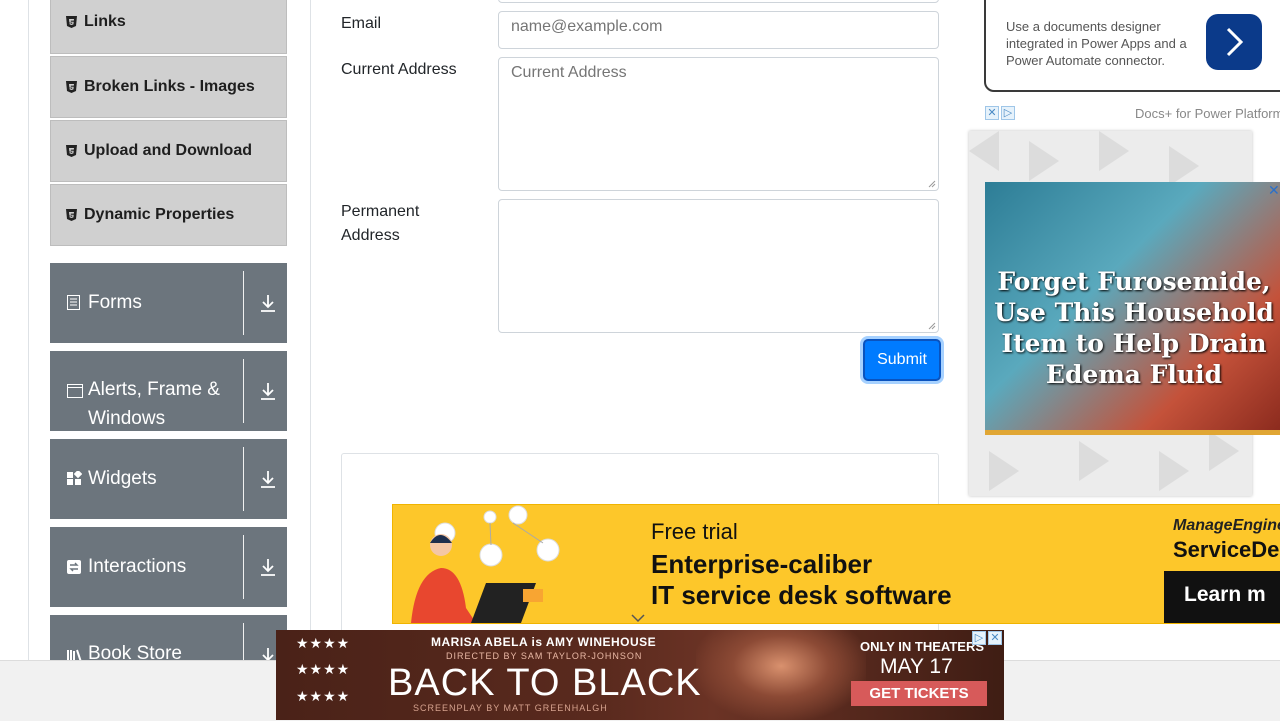 This screenshot has width=1280, height=721. What do you see at coordinates (310, 330) in the screenshot?
I see `sidebar-divider` at bounding box center [310, 330].